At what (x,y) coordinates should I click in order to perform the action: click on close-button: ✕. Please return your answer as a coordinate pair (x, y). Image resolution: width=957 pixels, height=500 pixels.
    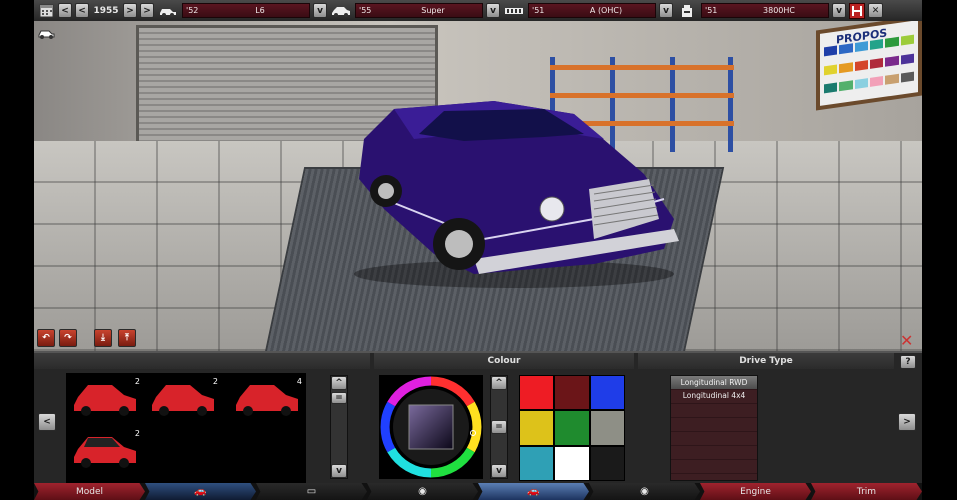
    Looking at the image, I should click on (875, 10).